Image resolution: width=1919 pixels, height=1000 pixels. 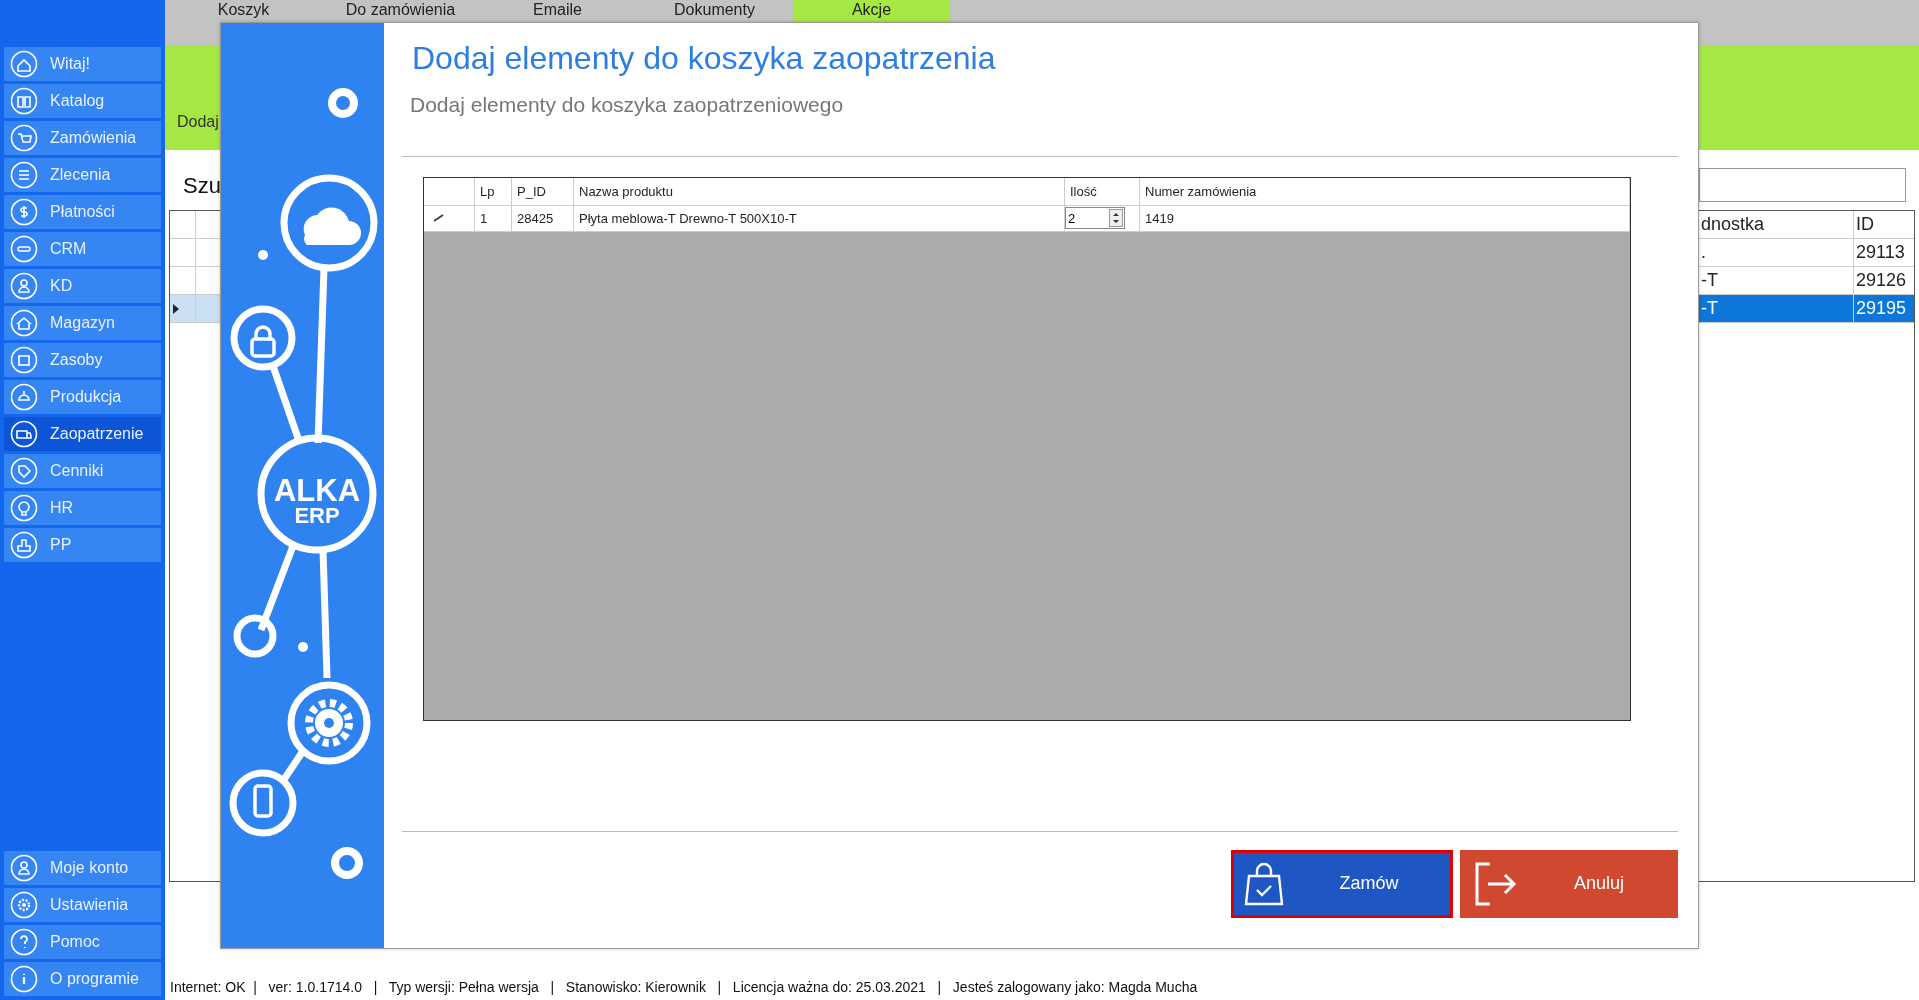 What do you see at coordinates (24, 508) in the screenshot?
I see `head-icon` at bounding box center [24, 508].